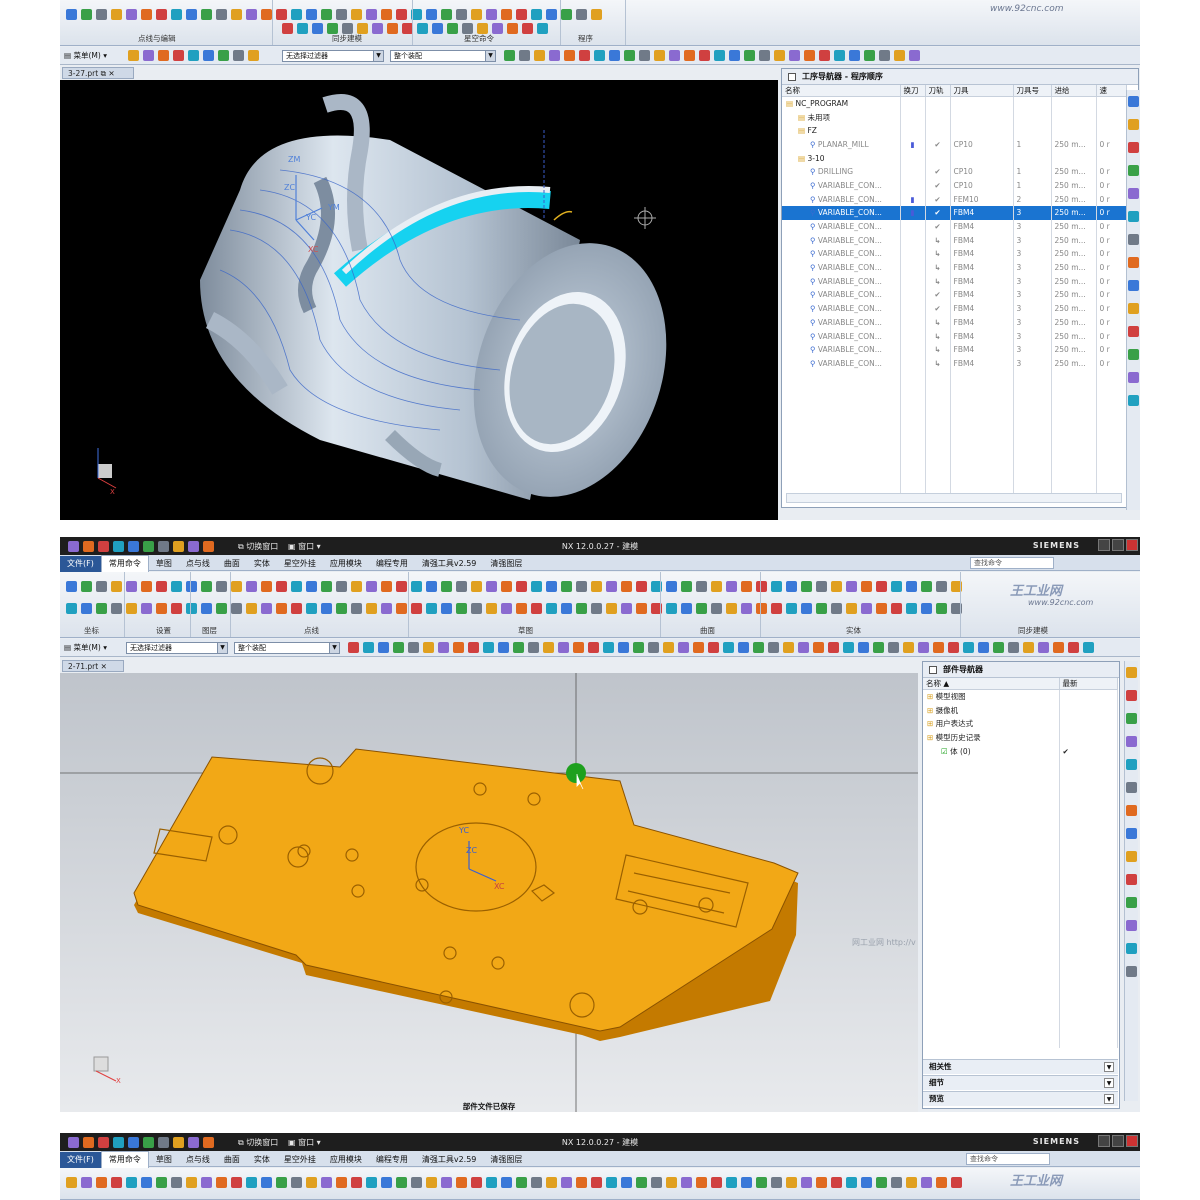  I want to click on operation-row: ▤ 未用项, so click(954, 117).